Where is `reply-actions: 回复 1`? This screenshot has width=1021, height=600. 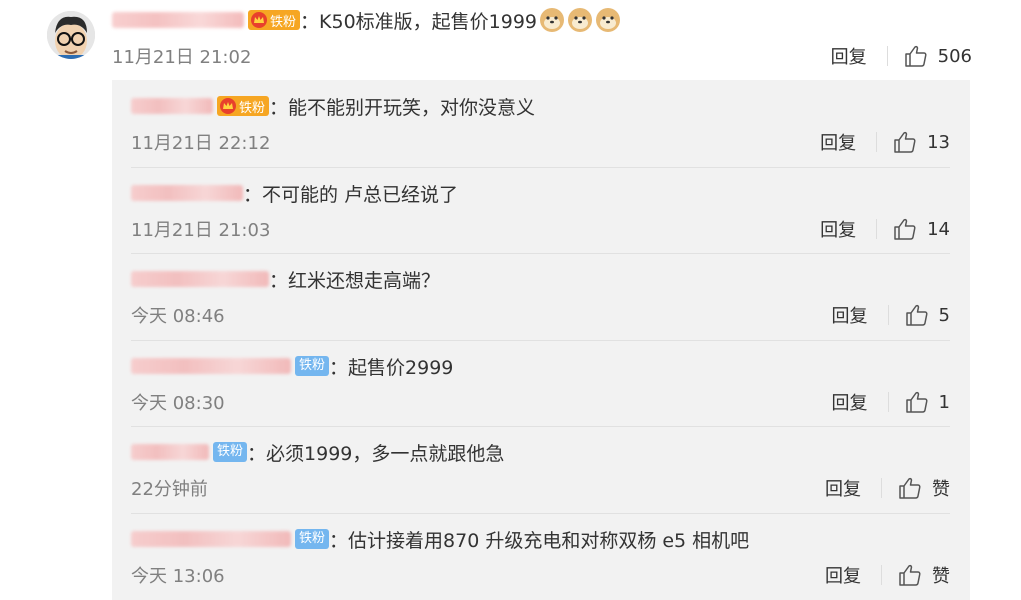 reply-actions: 回复 1 is located at coordinates (891, 402).